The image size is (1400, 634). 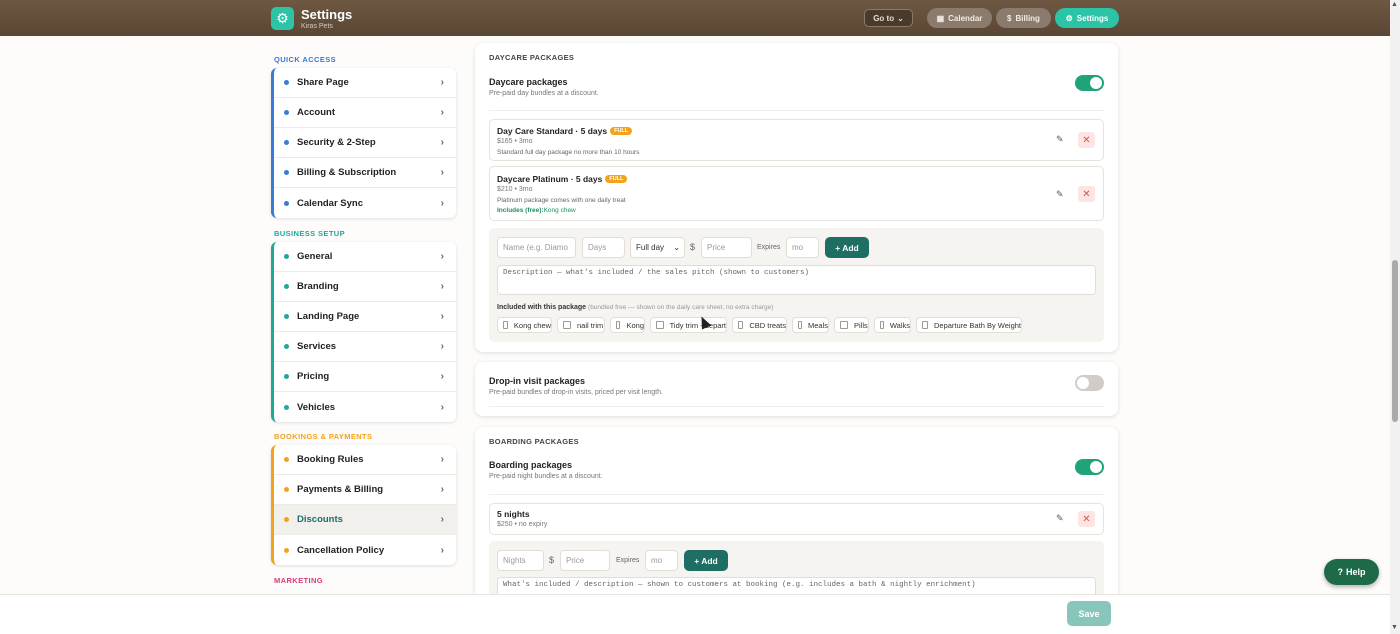 I want to click on close-icon: ✕, so click(x=1086, y=140).